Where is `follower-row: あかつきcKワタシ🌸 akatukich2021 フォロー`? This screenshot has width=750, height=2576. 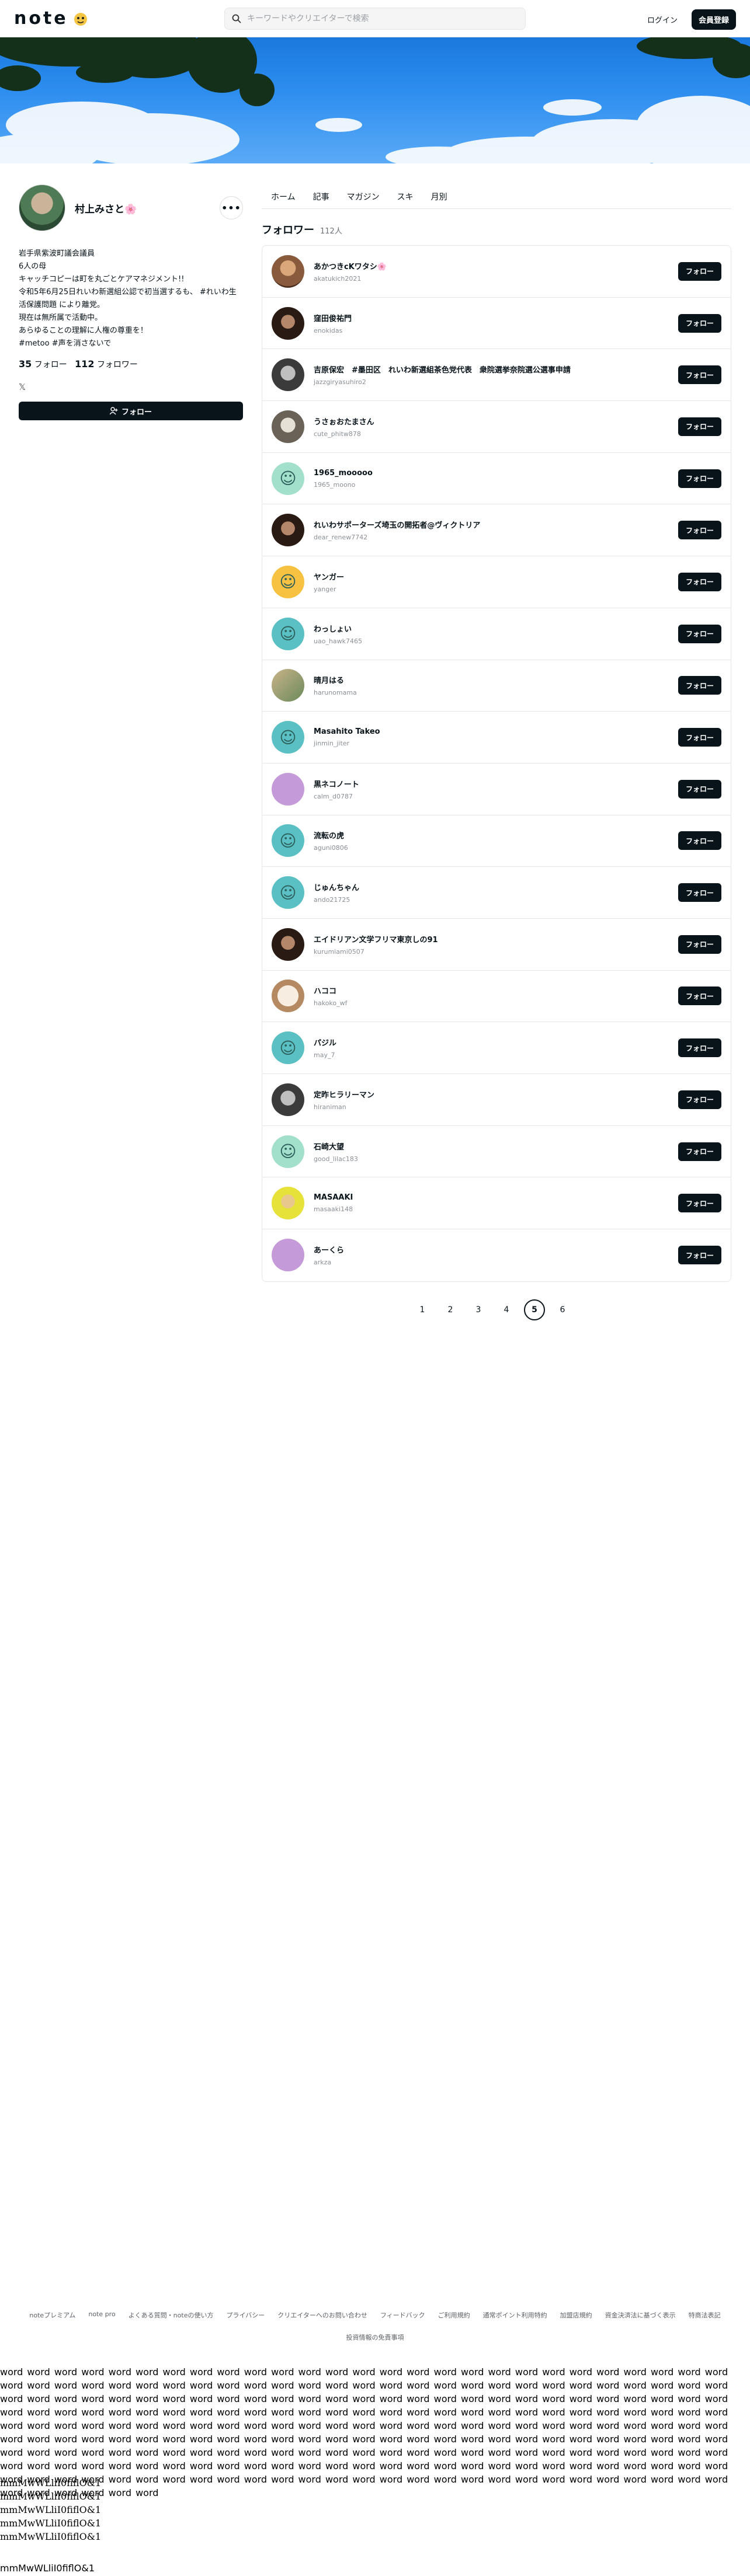
follower-row: あかつきcKワタシ🌸 akatukich2021 フォロー is located at coordinates (497, 272).